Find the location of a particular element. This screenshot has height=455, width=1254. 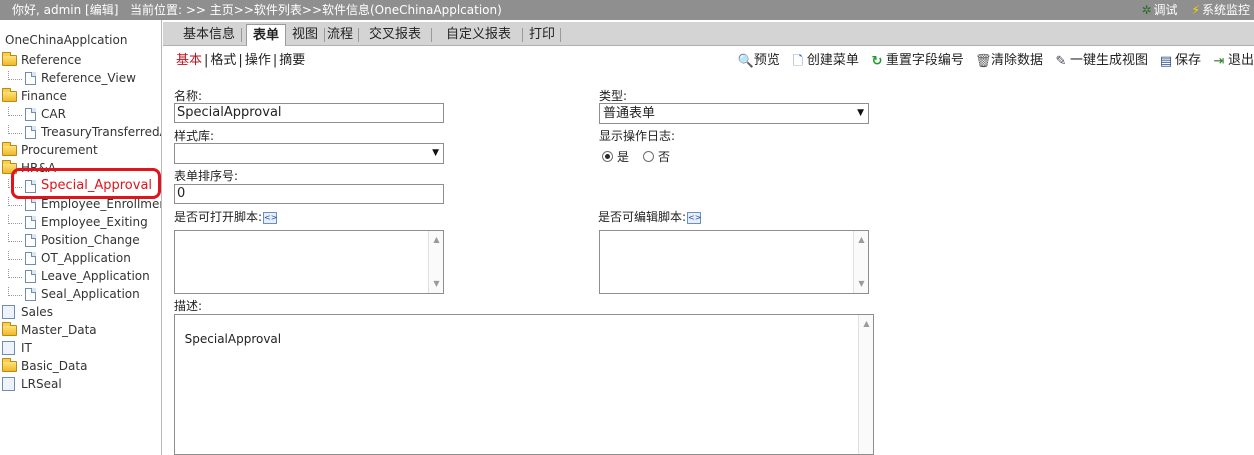

edit-page-icon: ✎ is located at coordinates (1061, 61).